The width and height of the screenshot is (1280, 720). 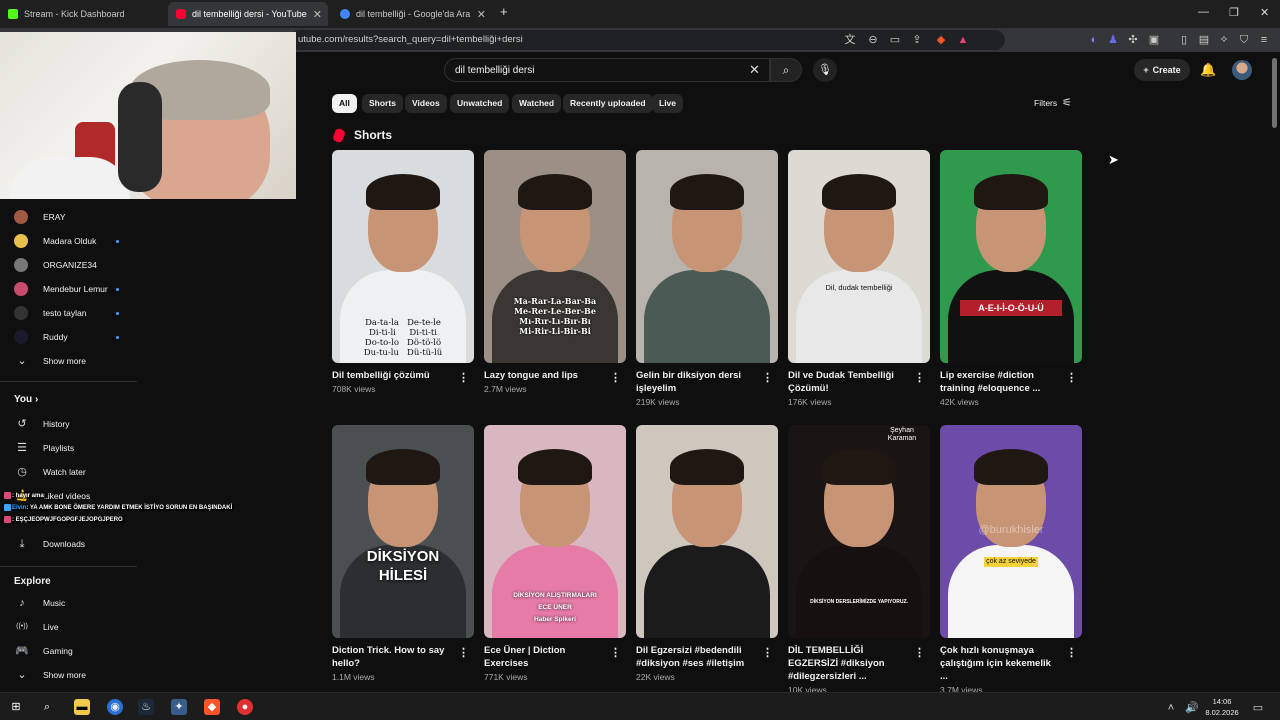 I want to click on sidebar-item: ◷ Watch later, so click(x=68, y=472).